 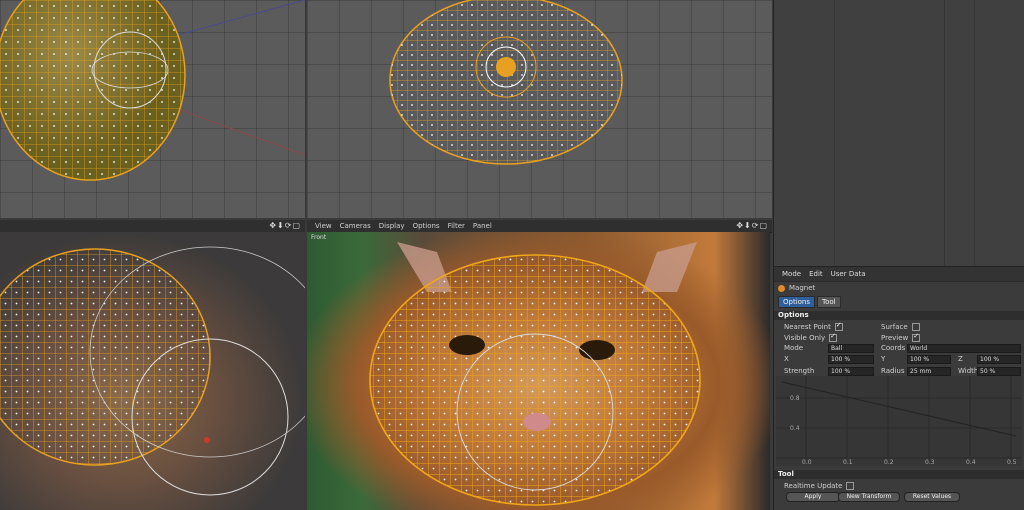 What do you see at coordinates (795, 428) in the screenshot?
I see `graph-y-tick: 0.4` at bounding box center [795, 428].